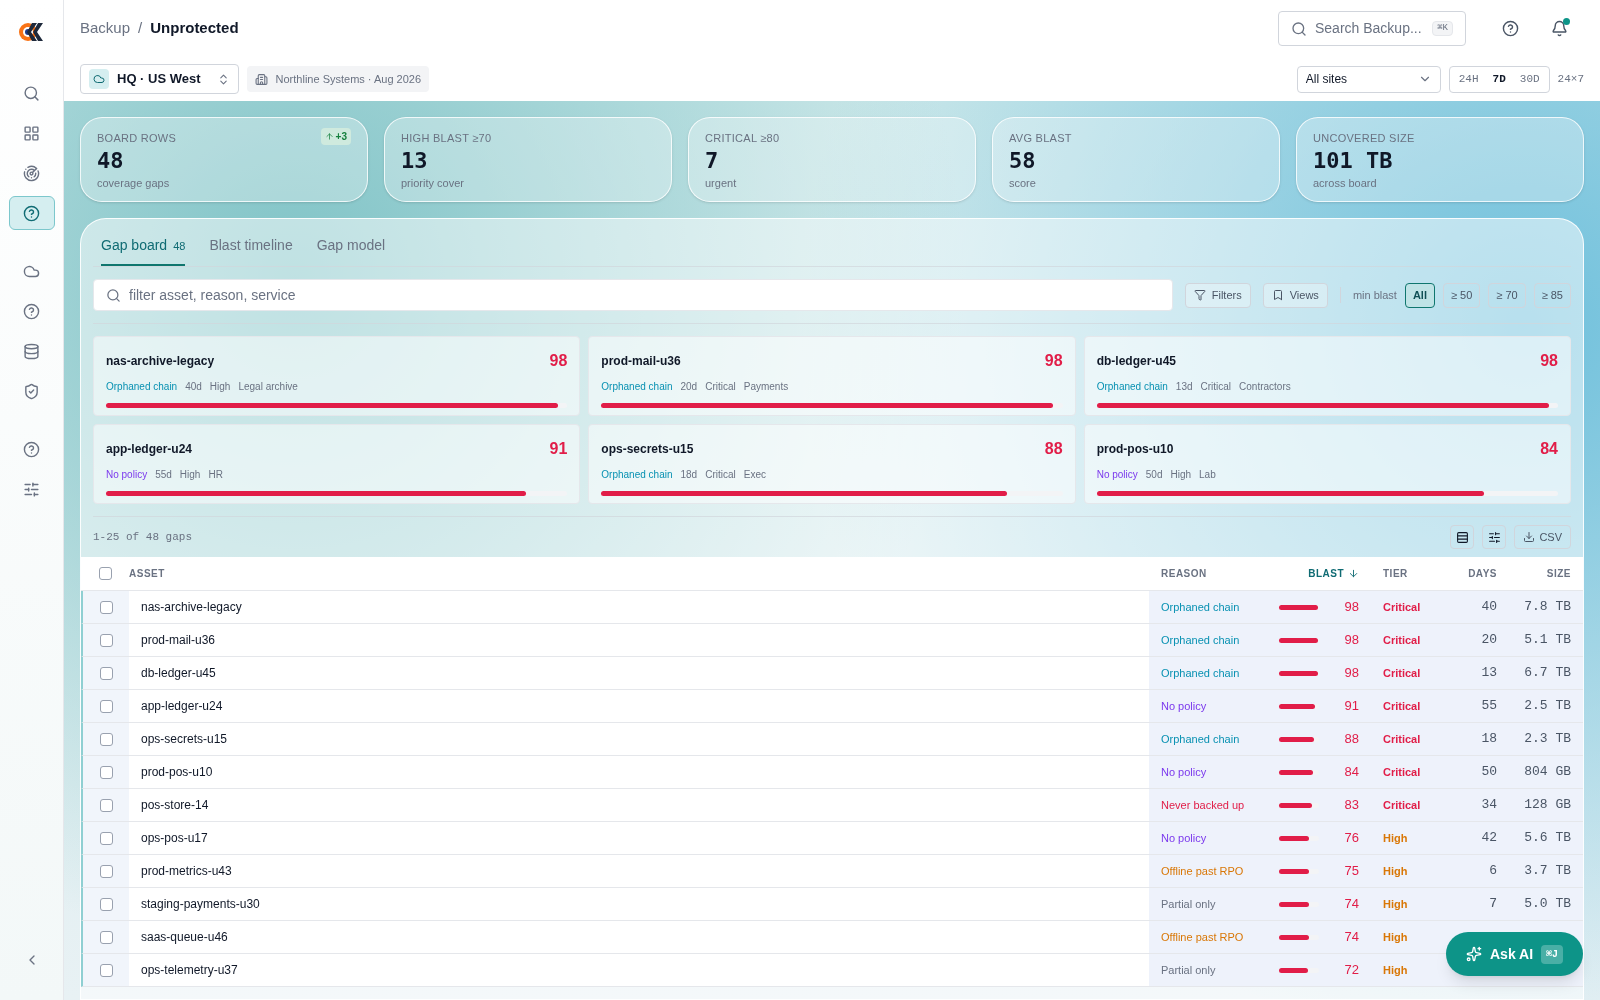  What do you see at coordinates (1488, 772) in the screenshot?
I see `days-cell-text: 50` at bounding box center [1488, 772].